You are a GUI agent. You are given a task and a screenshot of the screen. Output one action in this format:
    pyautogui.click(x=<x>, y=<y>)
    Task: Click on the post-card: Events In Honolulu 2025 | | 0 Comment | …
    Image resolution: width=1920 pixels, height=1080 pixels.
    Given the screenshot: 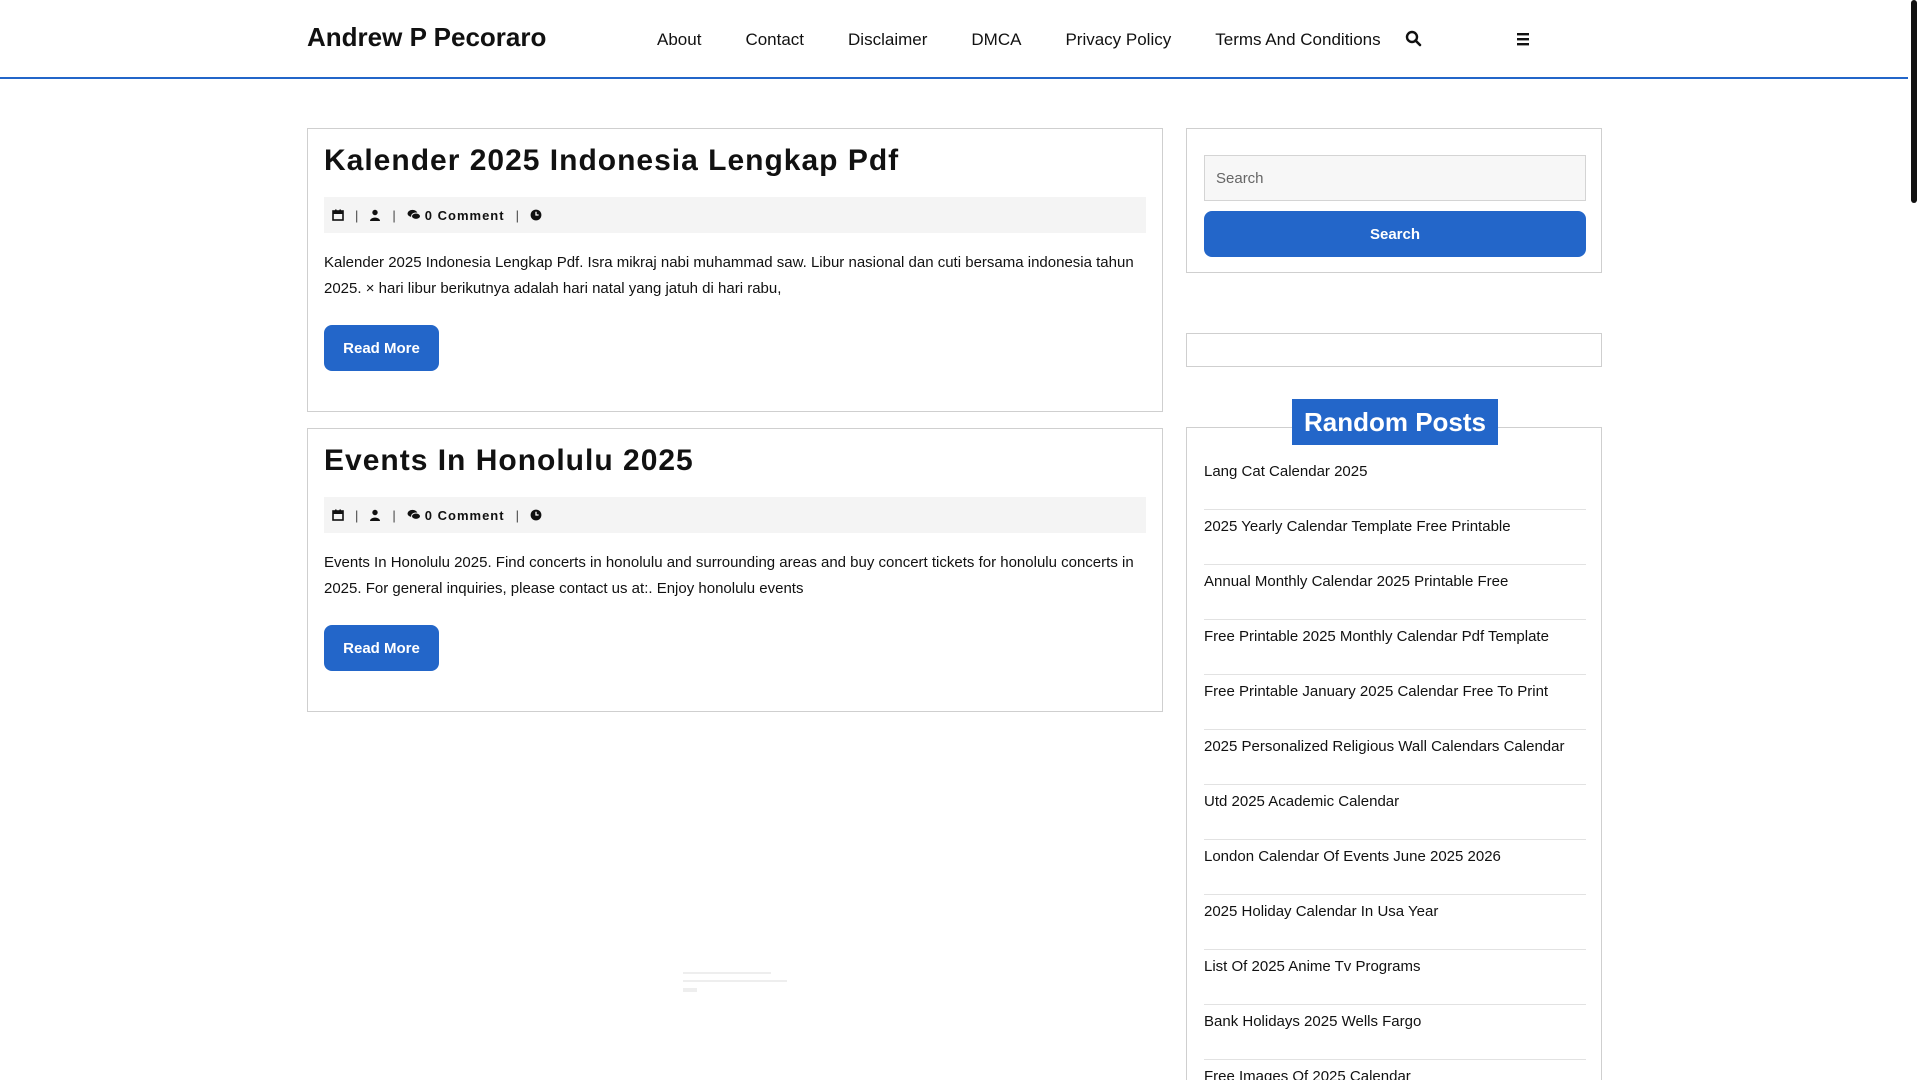 What is the action you would take?
    pyautogui.click(x=735, y=570)
    